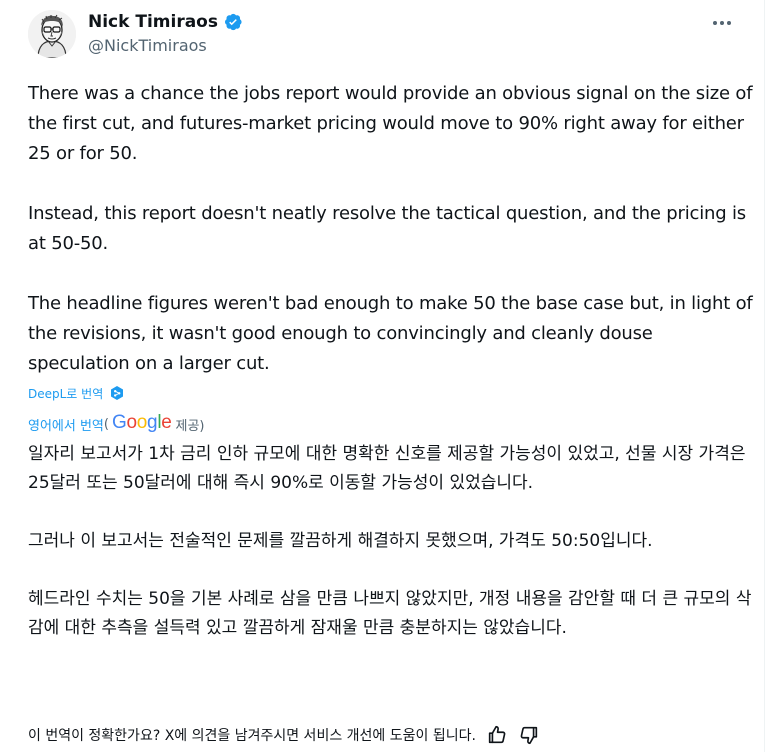 The image size is (772, 752). Describe the element at coordinates (529, 735) in the screenshot. I see `thumbs-down-icon` at that location.